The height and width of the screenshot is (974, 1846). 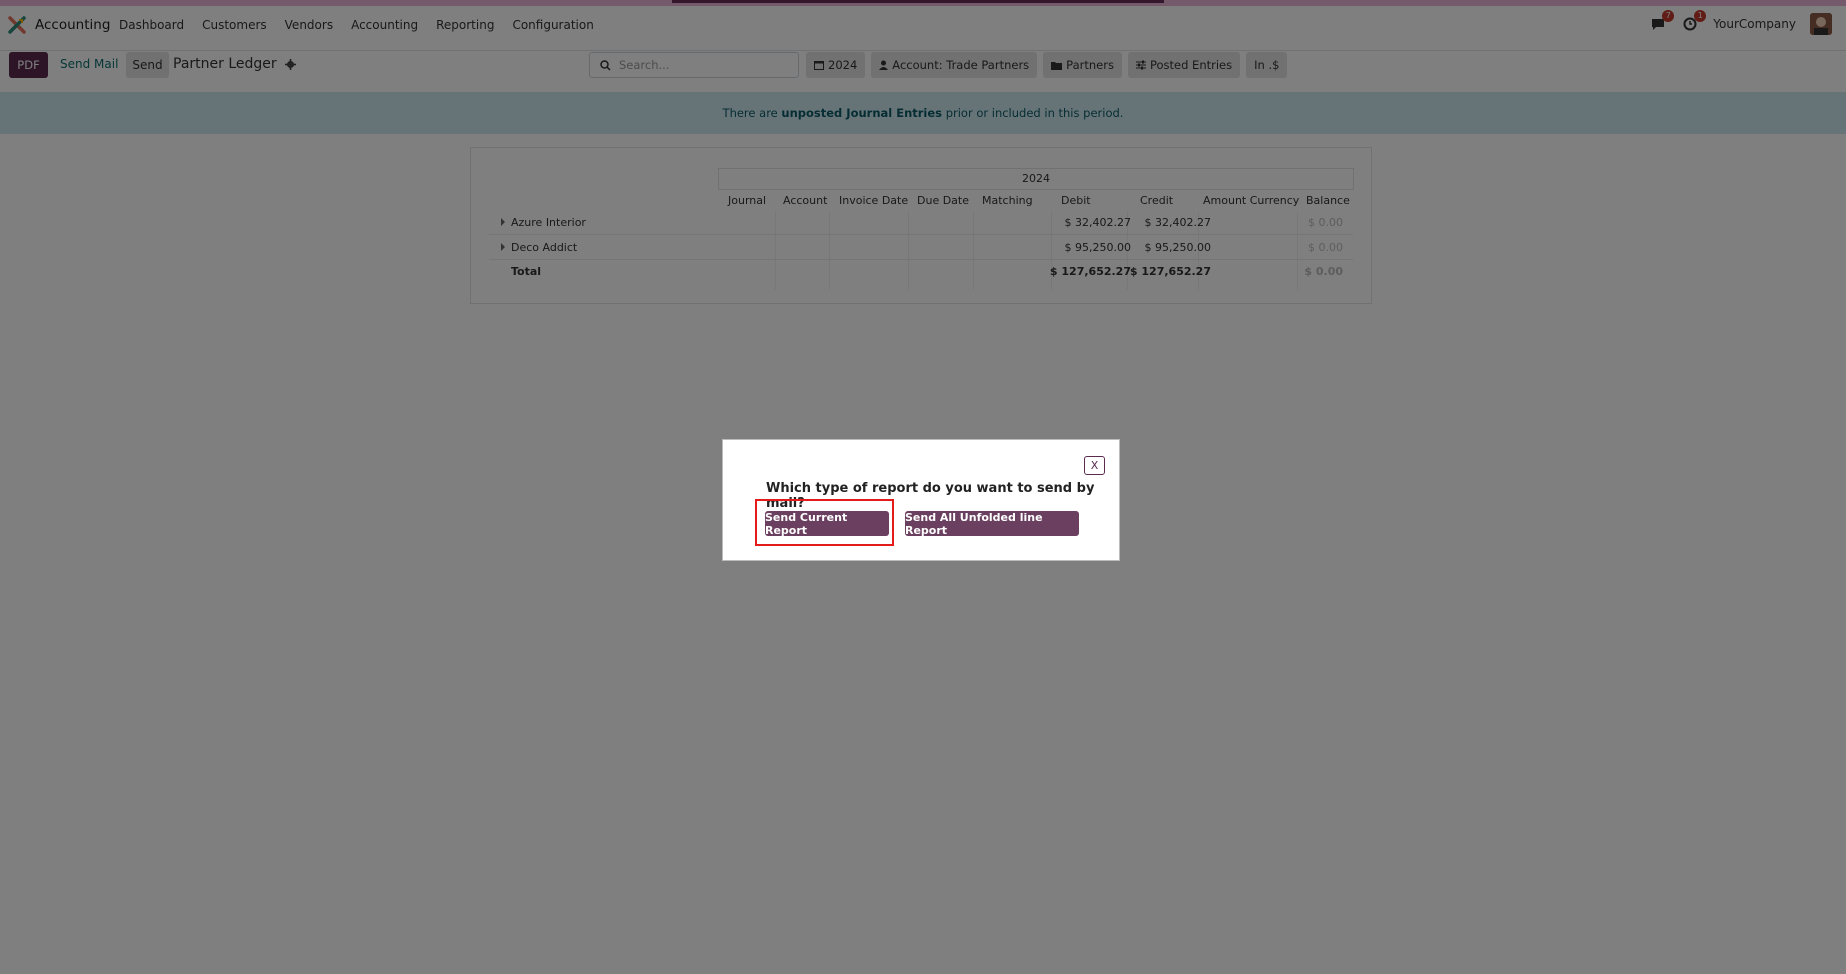 I want to click on highlight-box, so click(x=824, y=522).